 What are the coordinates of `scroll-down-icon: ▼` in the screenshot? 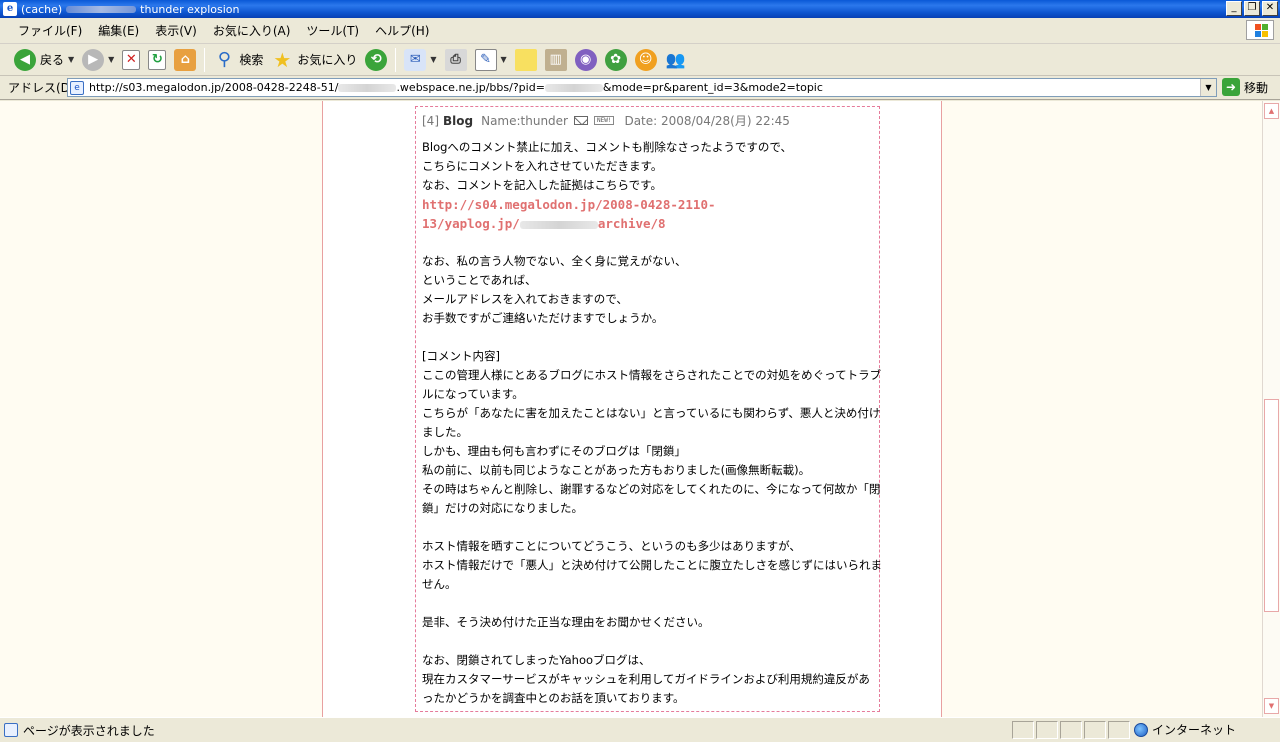 It's located at (1271, 706).